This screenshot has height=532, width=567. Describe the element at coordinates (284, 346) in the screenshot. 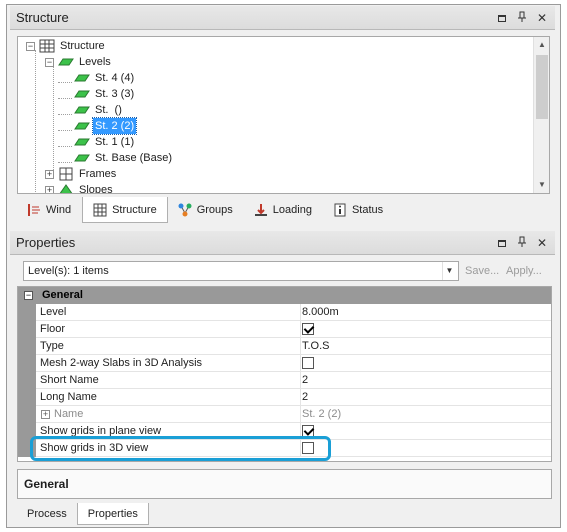

I see `property-row-type: Type T.O.S` at that location.